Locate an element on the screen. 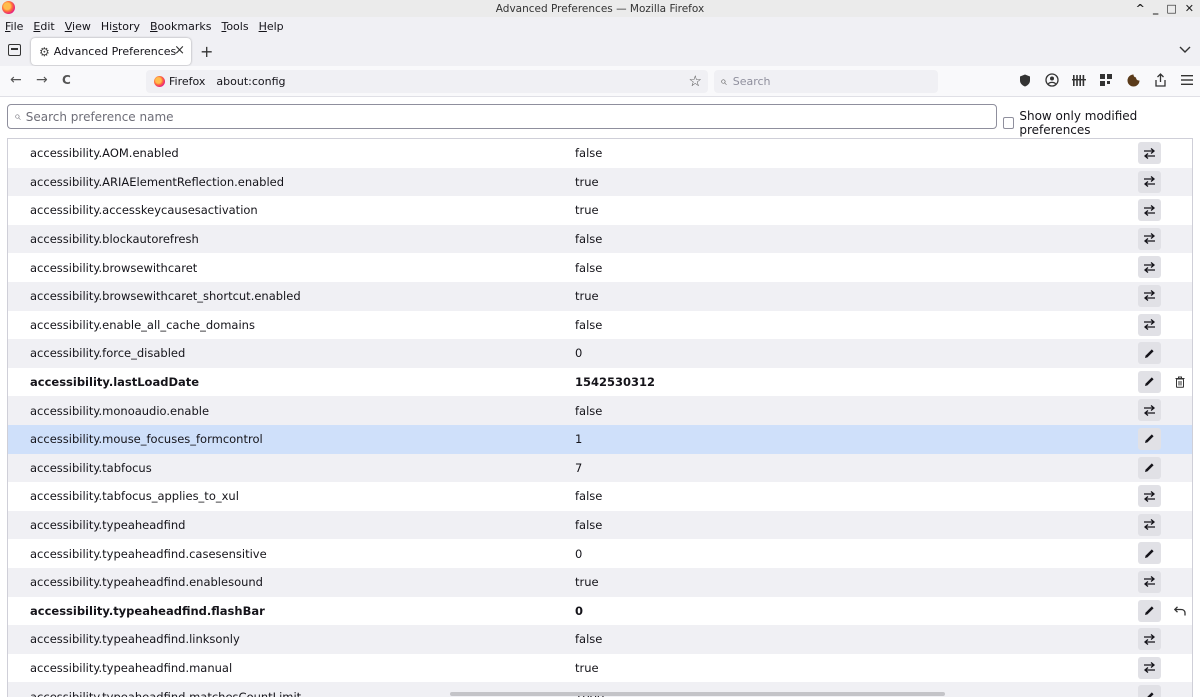  table-row: accessibility.AOM.enabled false is located at coordinates (600, 153).